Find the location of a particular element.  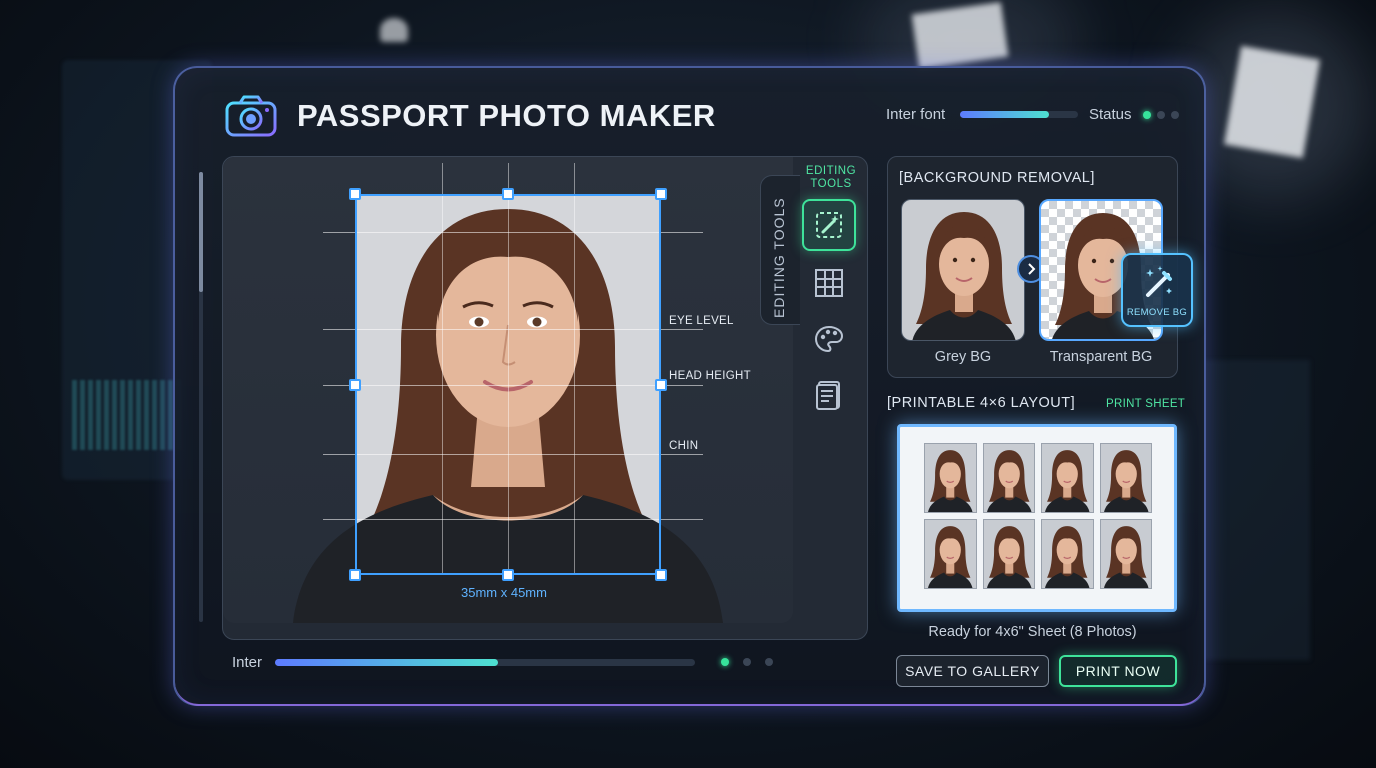

app-title: PASSPORT PHOTO MAKER is located at coordinates (506, 115).